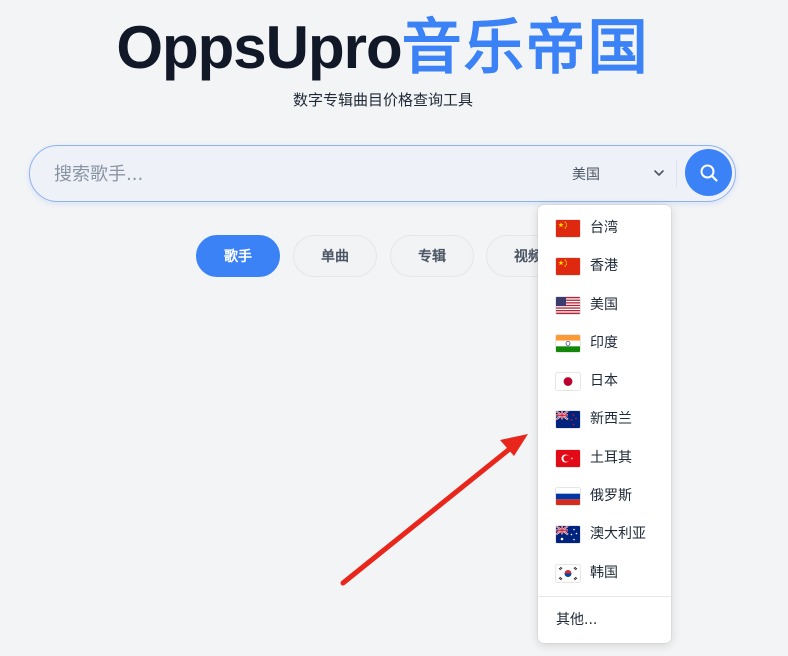 The width and height of the screenshot is (788, 656). What do you see at coordinates (568, 381) in the screenshot?
I see `flag-jp-icon` at bounding box center [568, 381].